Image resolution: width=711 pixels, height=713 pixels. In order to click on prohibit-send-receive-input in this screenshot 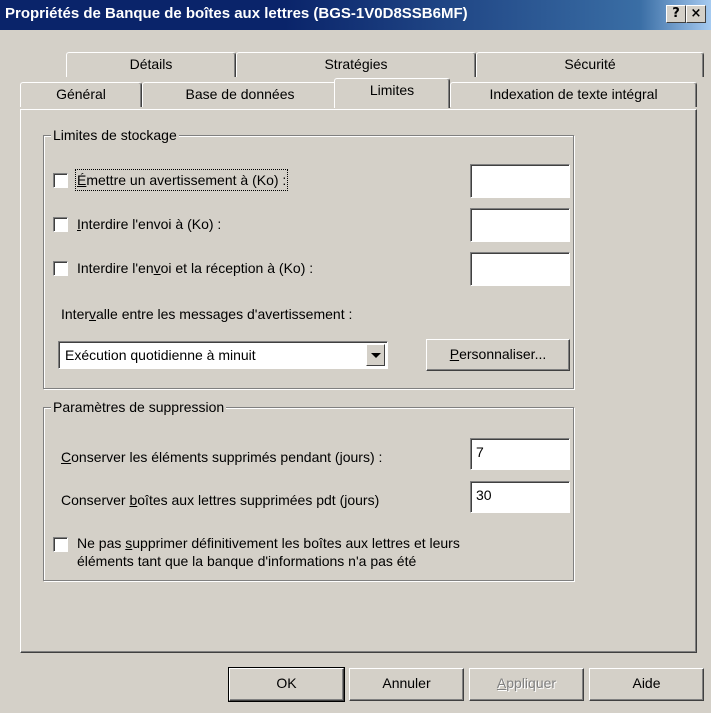, I will do `click(520, 269)`.